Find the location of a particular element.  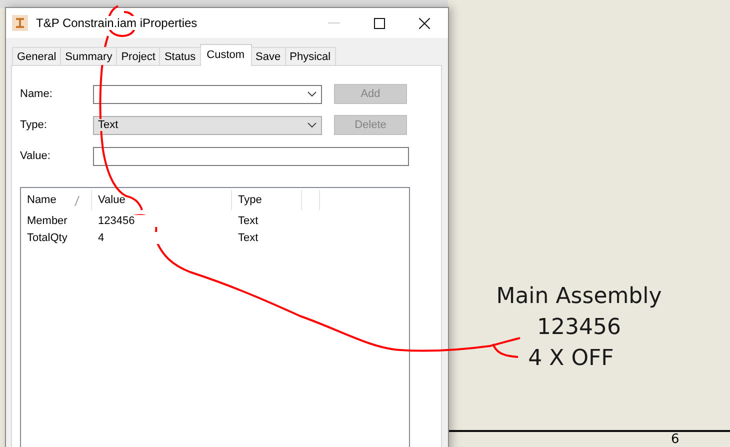

field-label: Value: is located at coordinates (36, 156).